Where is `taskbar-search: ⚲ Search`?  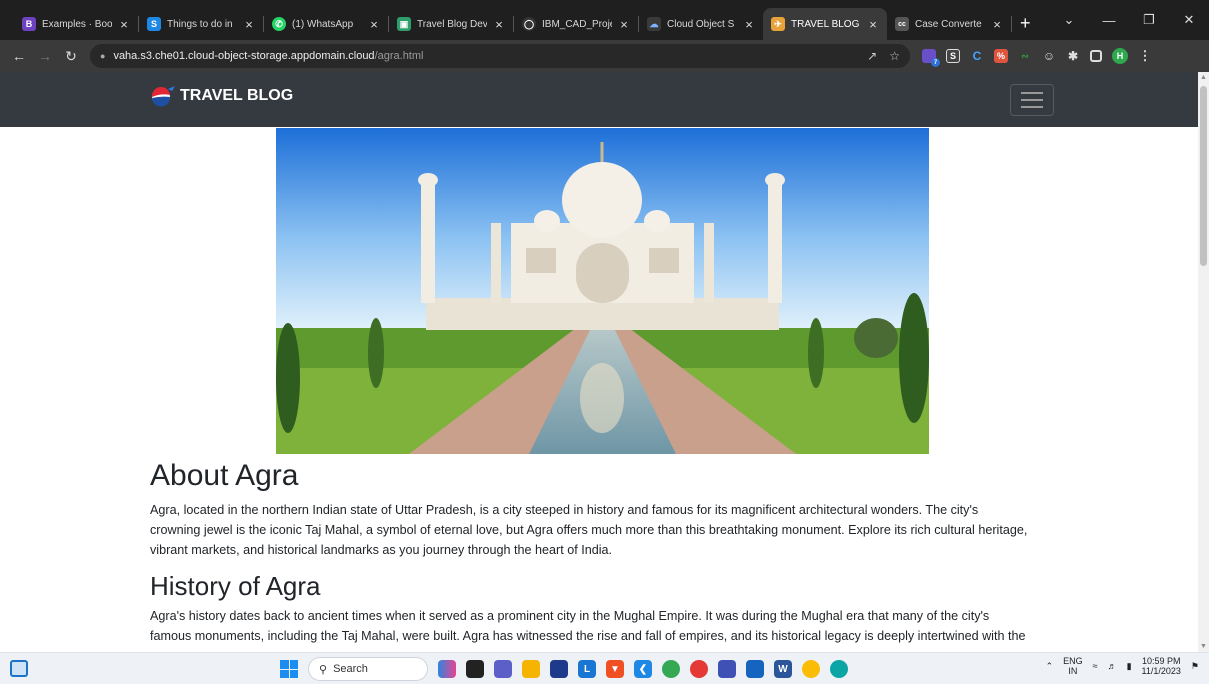
taskbar-search: ⚲ Search is located at coordinates (368, 669).